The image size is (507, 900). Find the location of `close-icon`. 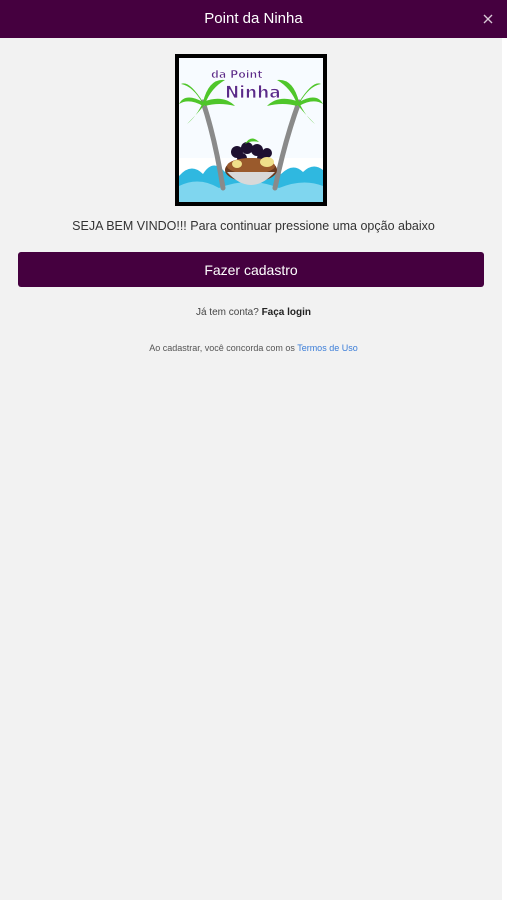

close-icon is located at coordinates (488, 19).